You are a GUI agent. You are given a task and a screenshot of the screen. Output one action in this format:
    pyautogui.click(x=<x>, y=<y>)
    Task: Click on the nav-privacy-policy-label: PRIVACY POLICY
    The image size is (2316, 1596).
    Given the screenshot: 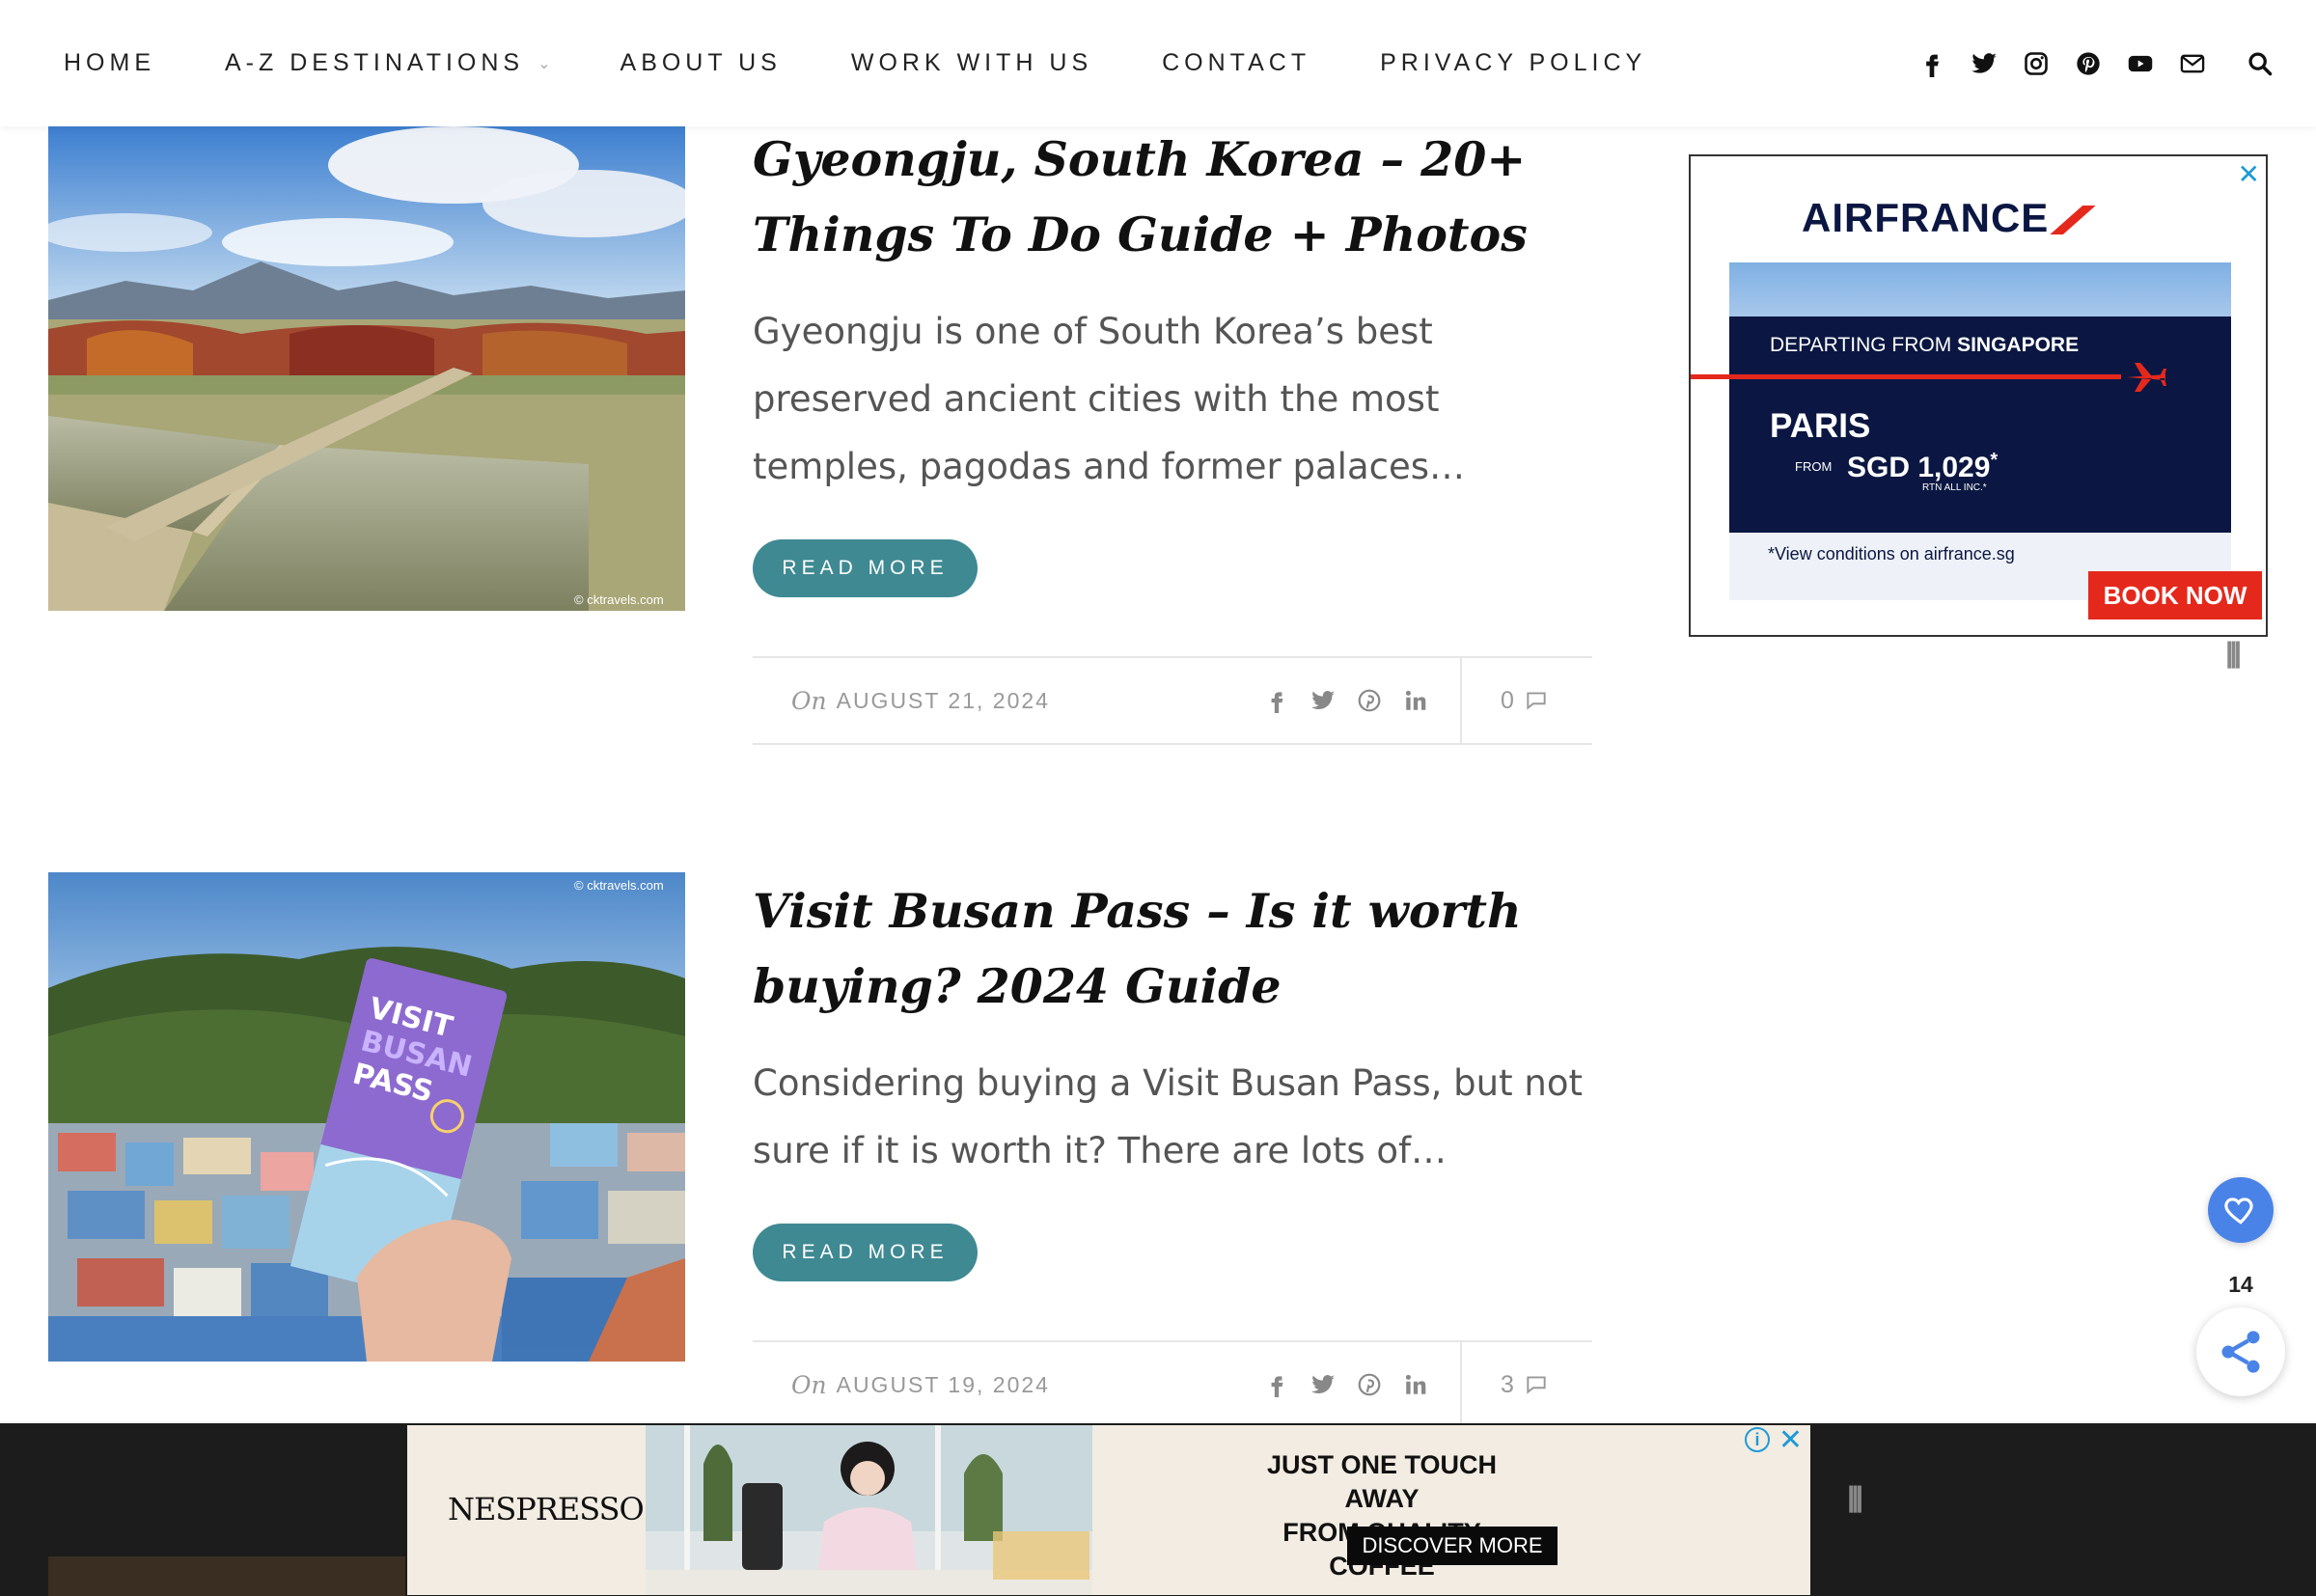 What is the action you would take?
    pyautogui.click(x=1513, y=63)
    